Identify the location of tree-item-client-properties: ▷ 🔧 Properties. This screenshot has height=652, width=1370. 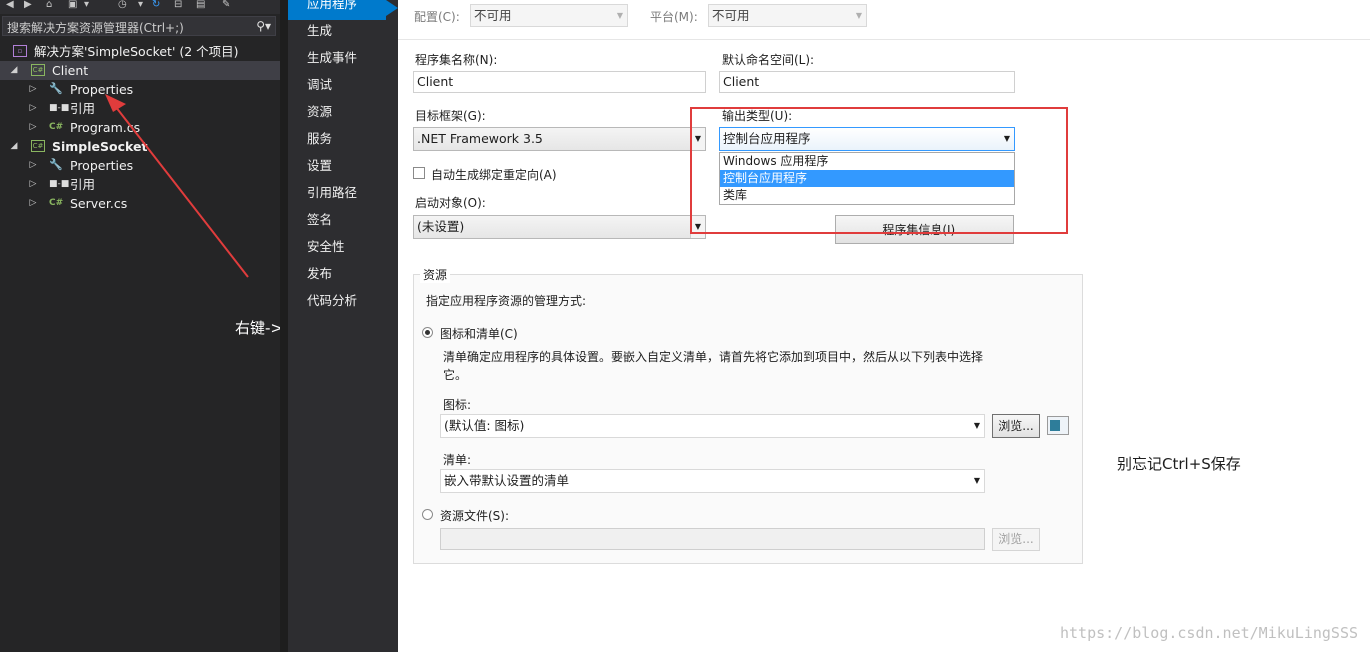
(140, 89).